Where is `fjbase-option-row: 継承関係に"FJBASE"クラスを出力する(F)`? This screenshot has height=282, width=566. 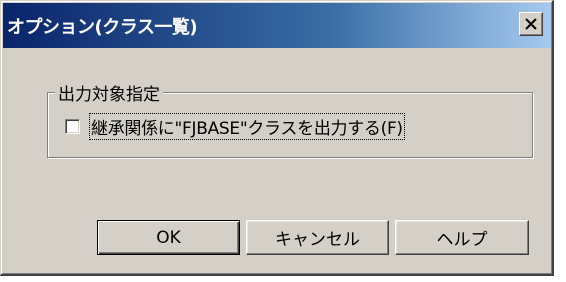
fjbase-option-row: 継承関係に"FJBASE"クラスを出力する(F) is located at coordinates (235, 126).